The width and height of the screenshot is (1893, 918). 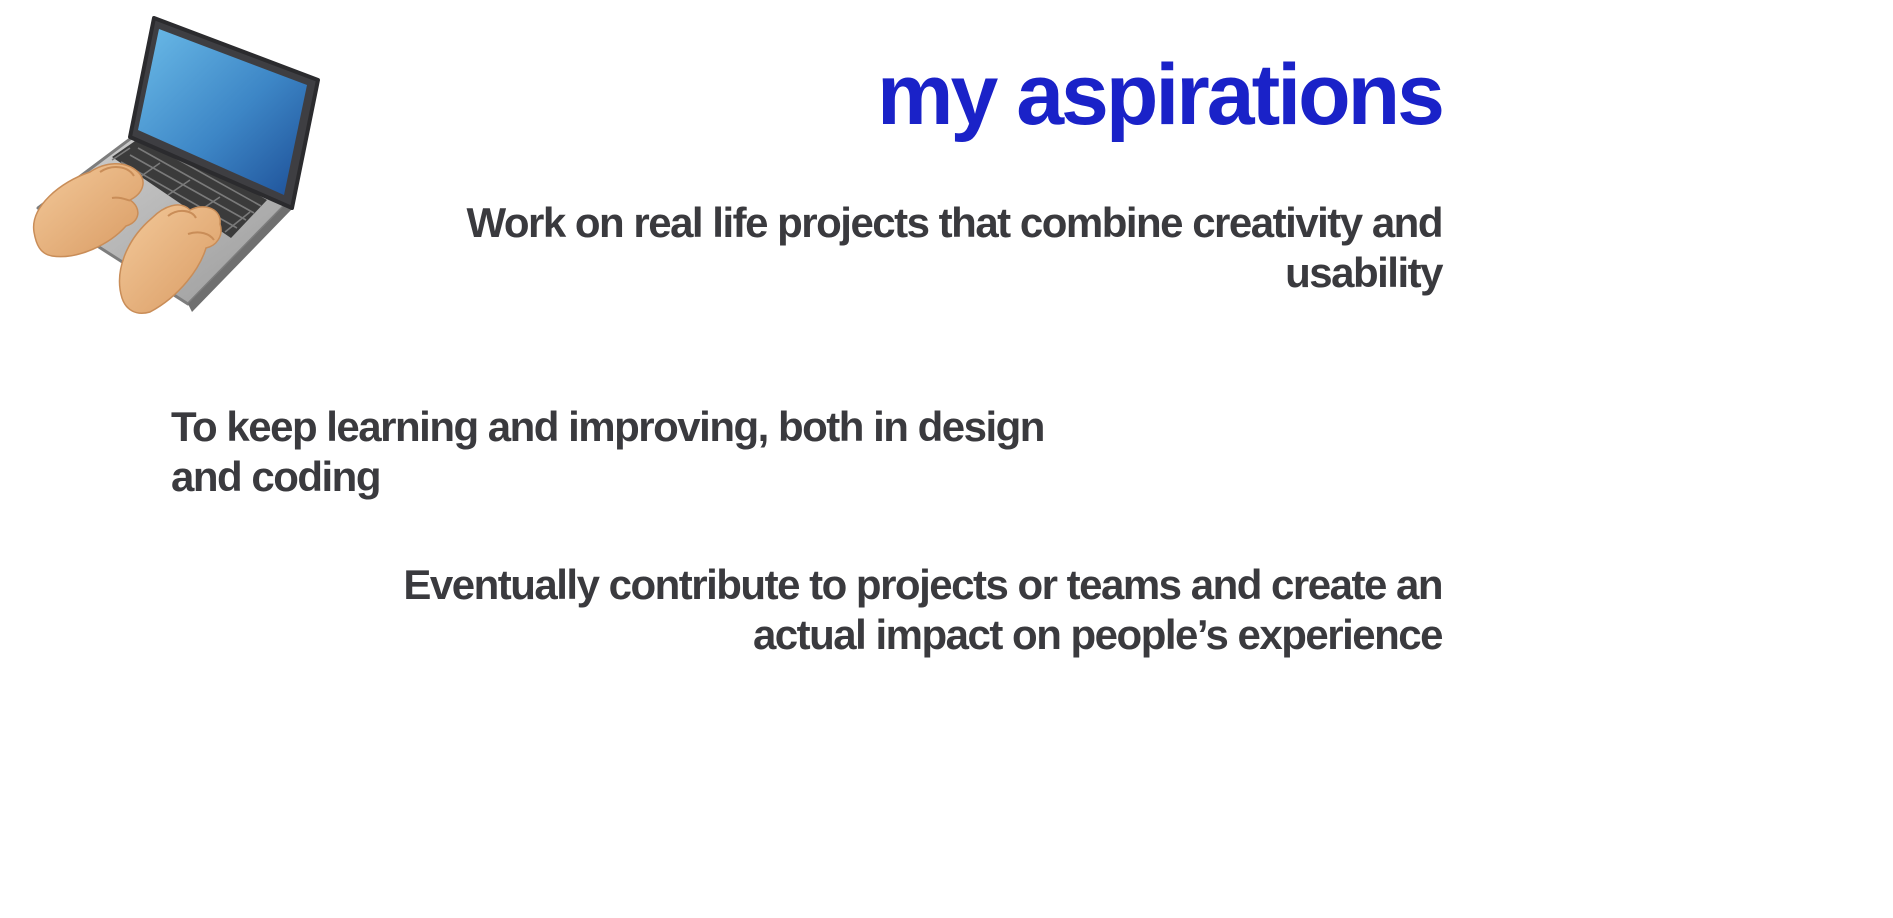 I want to click on laptop-typing-icon, so click(x=180, y=167).